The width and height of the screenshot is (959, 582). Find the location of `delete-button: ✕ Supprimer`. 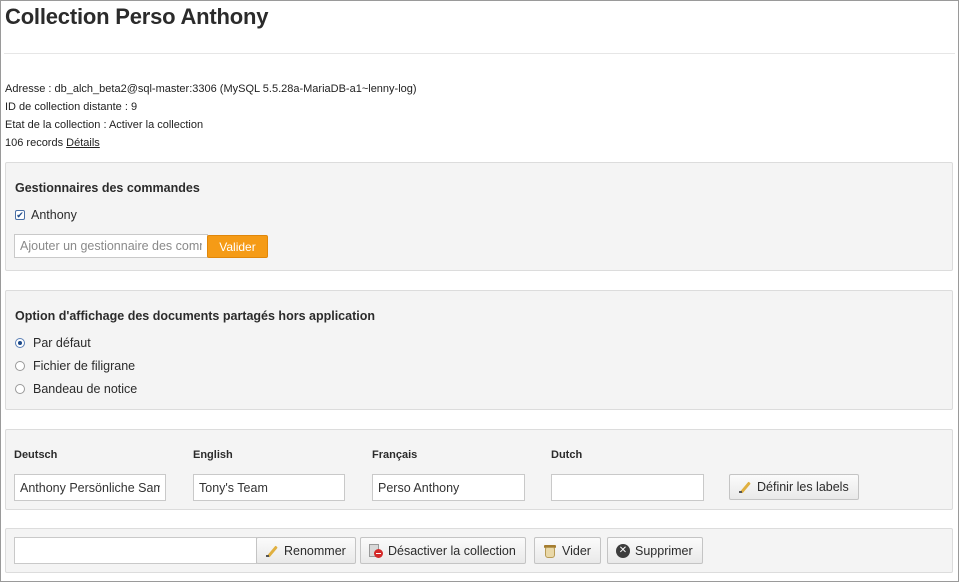

delete-button: ✕ Supprimer is located at coordinates (655, 550).